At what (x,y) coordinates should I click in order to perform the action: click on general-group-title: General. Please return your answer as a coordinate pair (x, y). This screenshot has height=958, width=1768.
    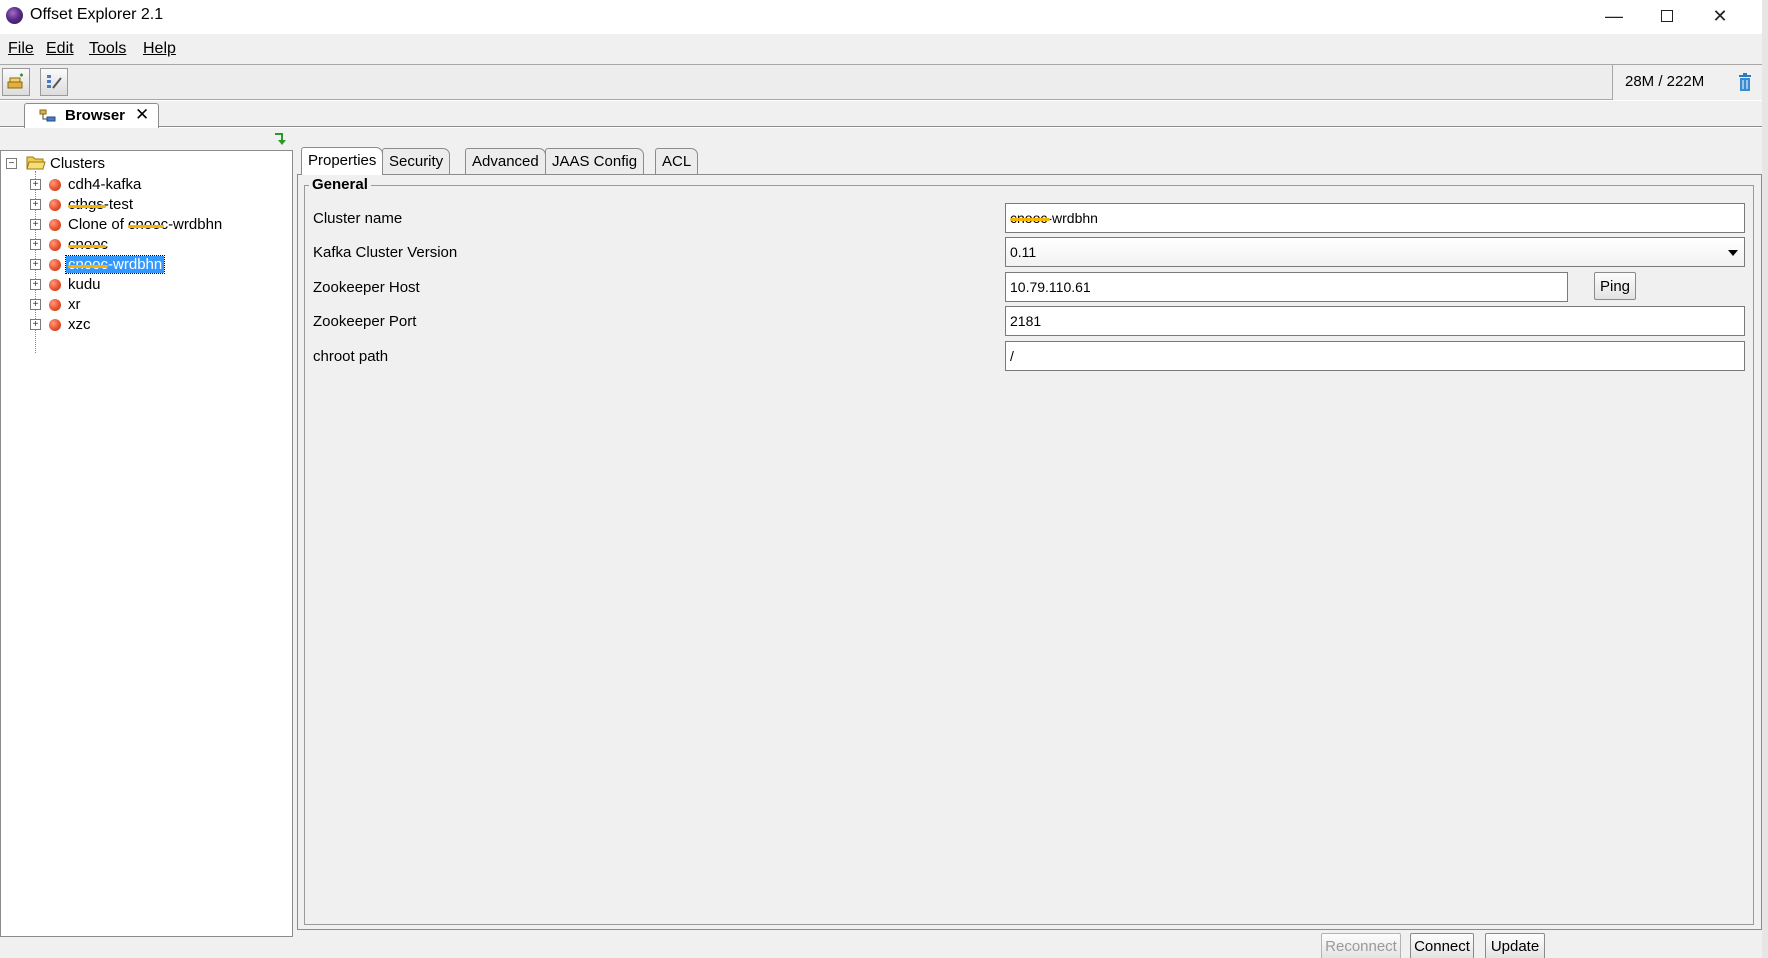
    Looking at the image, I should click on (340, 184).